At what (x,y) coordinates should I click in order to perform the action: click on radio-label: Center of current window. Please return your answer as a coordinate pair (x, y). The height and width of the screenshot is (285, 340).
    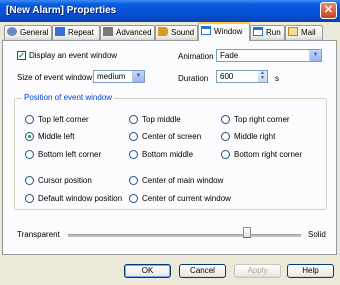
    Looking at the image, I should click on (186, 198).